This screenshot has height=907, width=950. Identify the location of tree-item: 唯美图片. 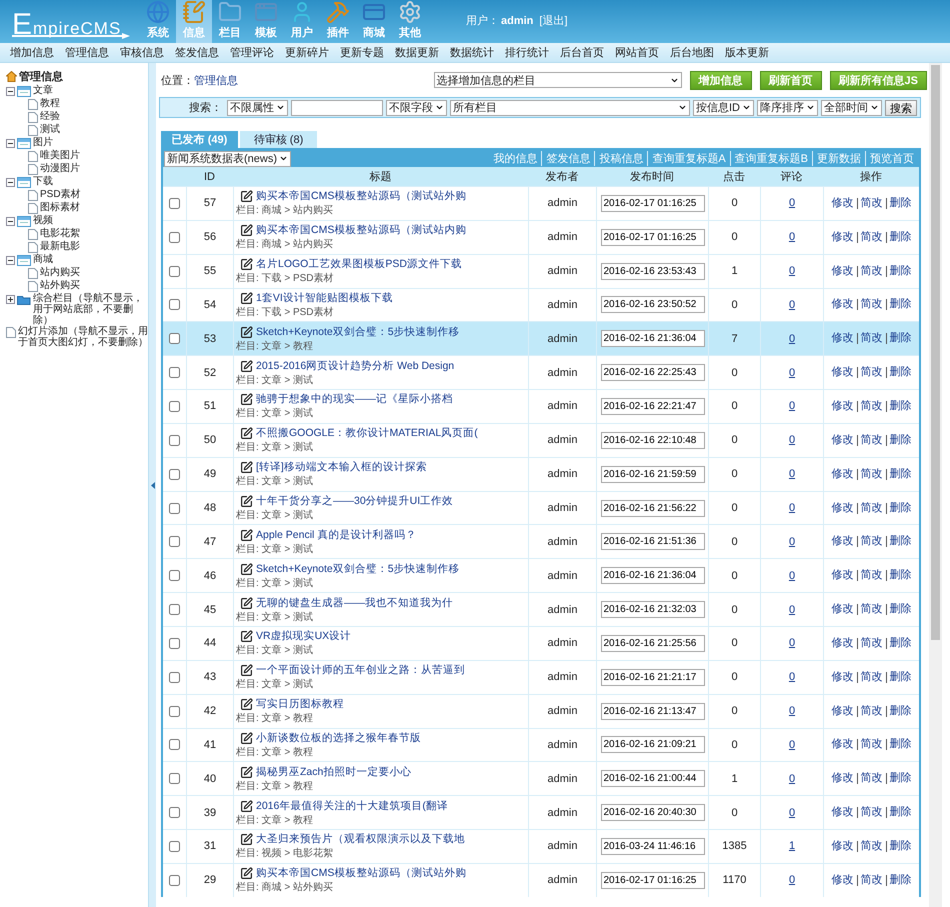
(60, 155).